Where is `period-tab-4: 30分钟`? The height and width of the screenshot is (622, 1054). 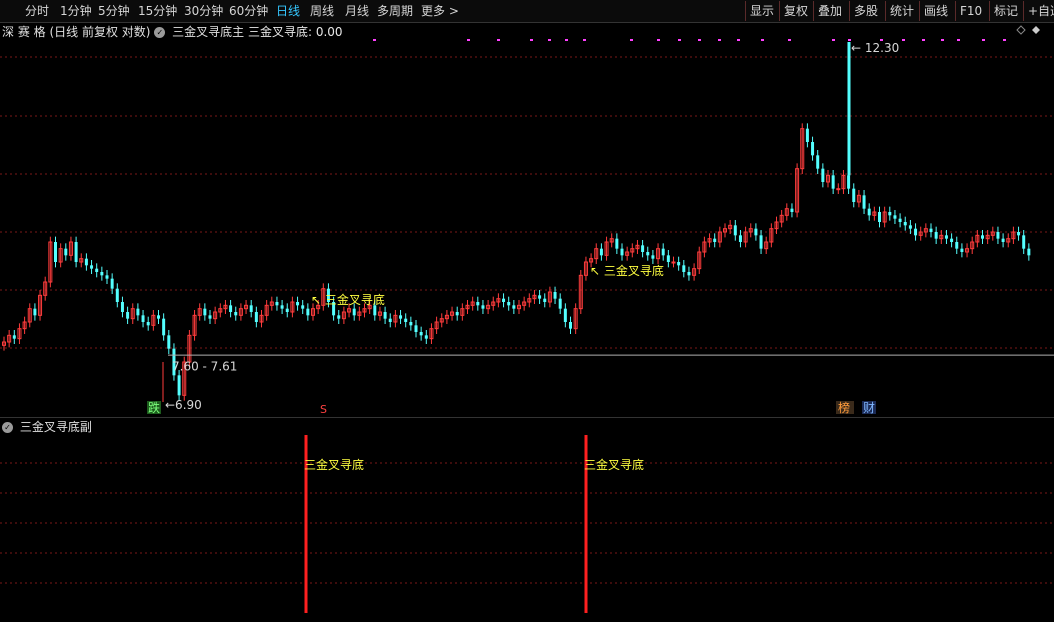
period-tab-4: 30分钟 is located at coordinates (203, 11).